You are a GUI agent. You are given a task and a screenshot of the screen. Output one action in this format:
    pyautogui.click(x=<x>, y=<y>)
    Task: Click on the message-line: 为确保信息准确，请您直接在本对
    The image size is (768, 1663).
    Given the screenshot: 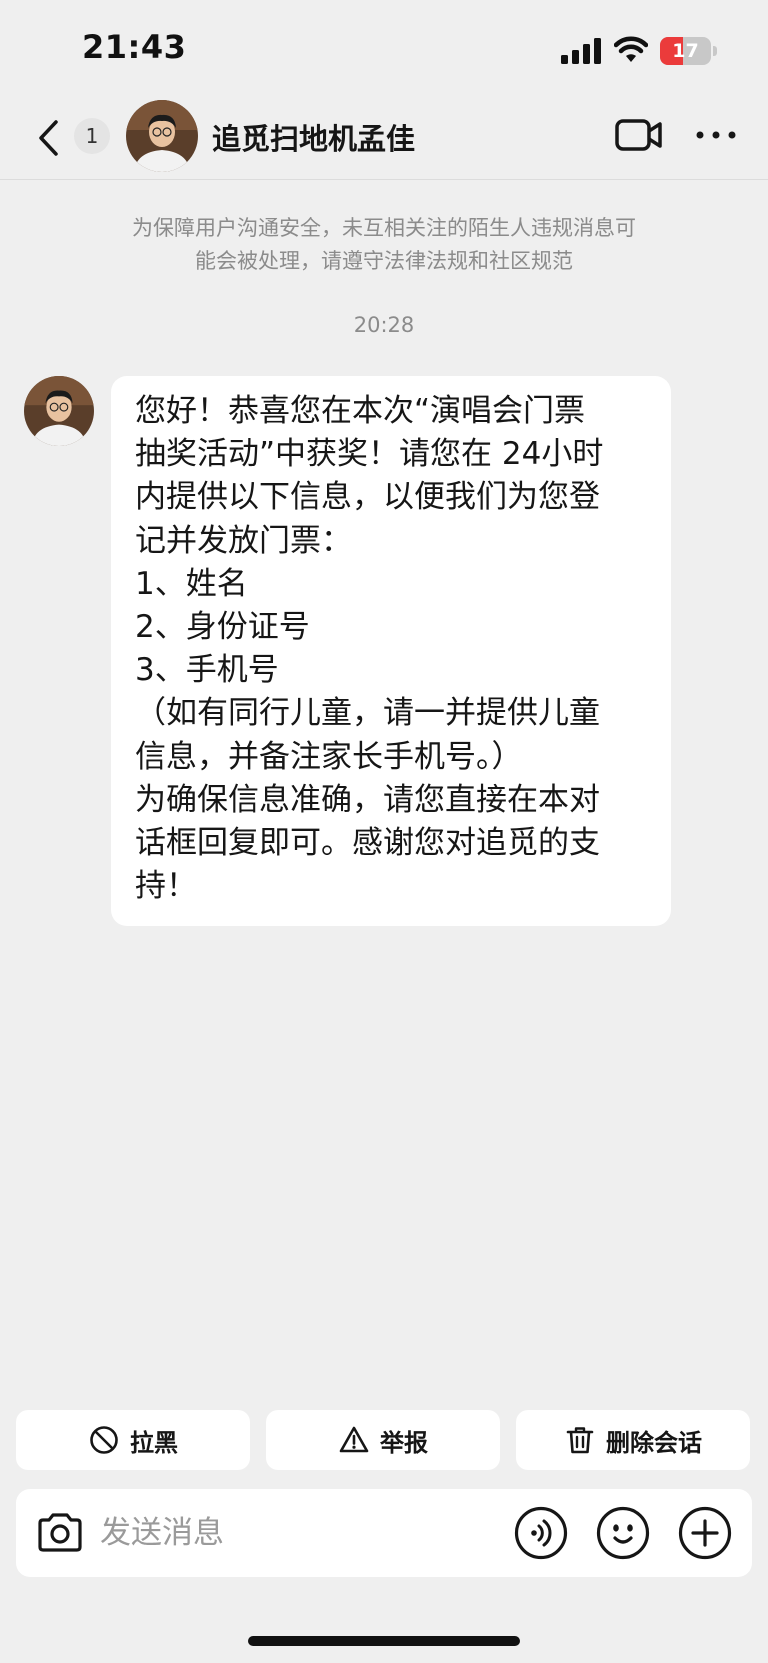 What is the action you would take?
    pyautogui.click(x=367, y=799)
    